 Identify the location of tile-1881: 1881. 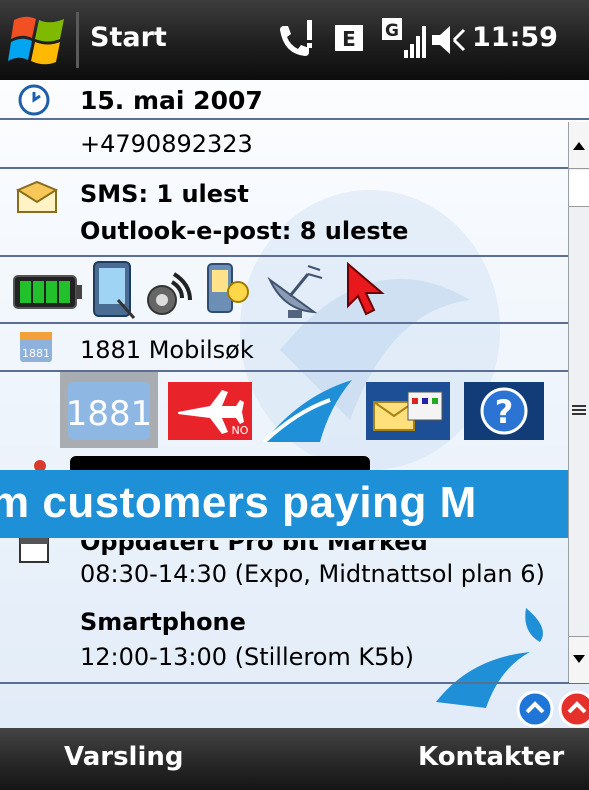
(109, 410).